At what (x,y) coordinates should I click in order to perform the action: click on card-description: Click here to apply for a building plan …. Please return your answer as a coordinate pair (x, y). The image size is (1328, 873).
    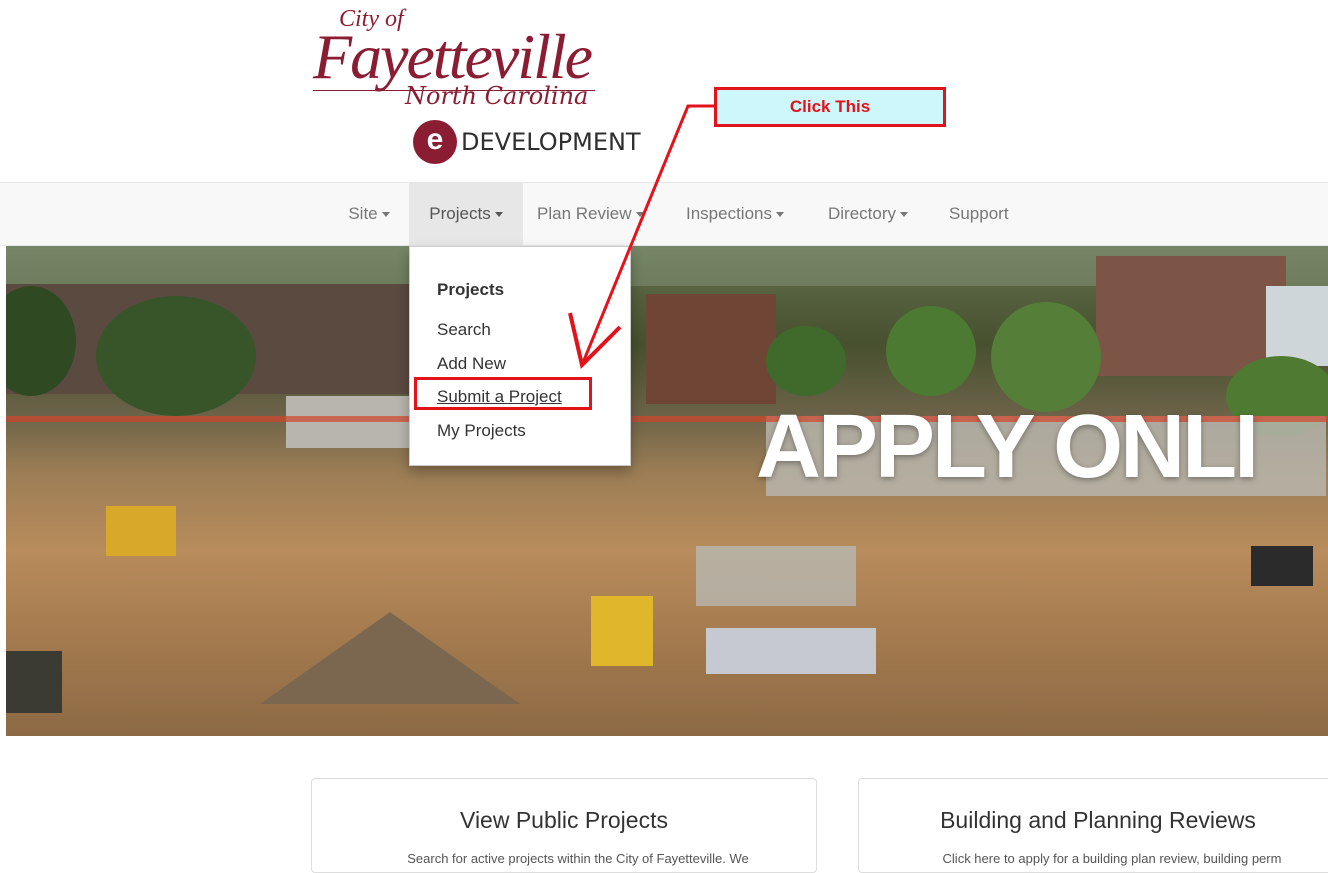
    Looking at the image, I should click on (1112, 858).